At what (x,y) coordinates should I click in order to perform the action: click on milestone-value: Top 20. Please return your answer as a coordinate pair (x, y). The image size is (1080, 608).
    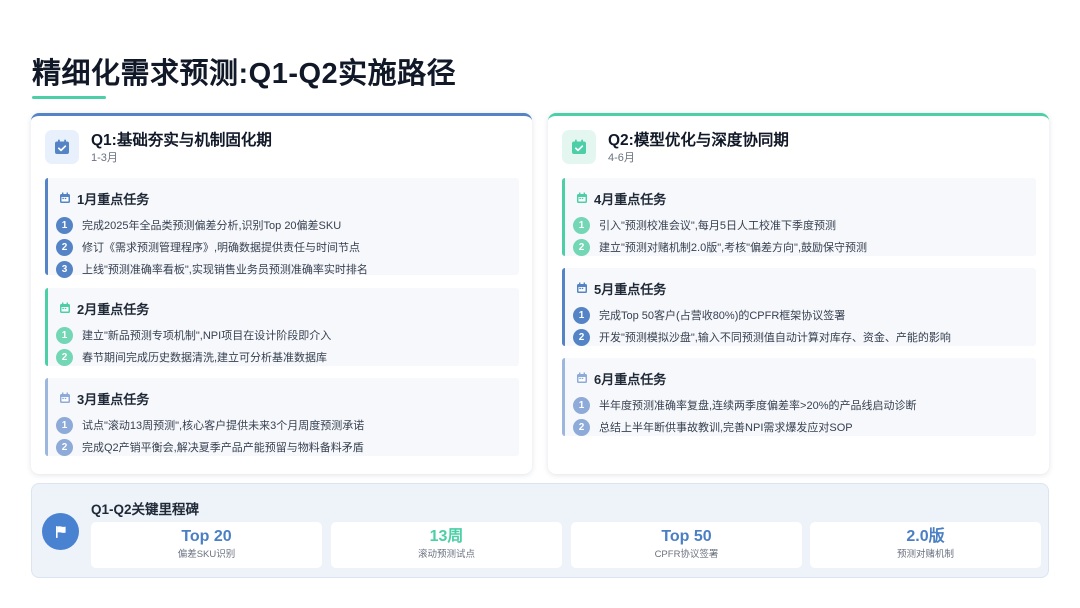
    Looking at the image, I should click on (206, 536).